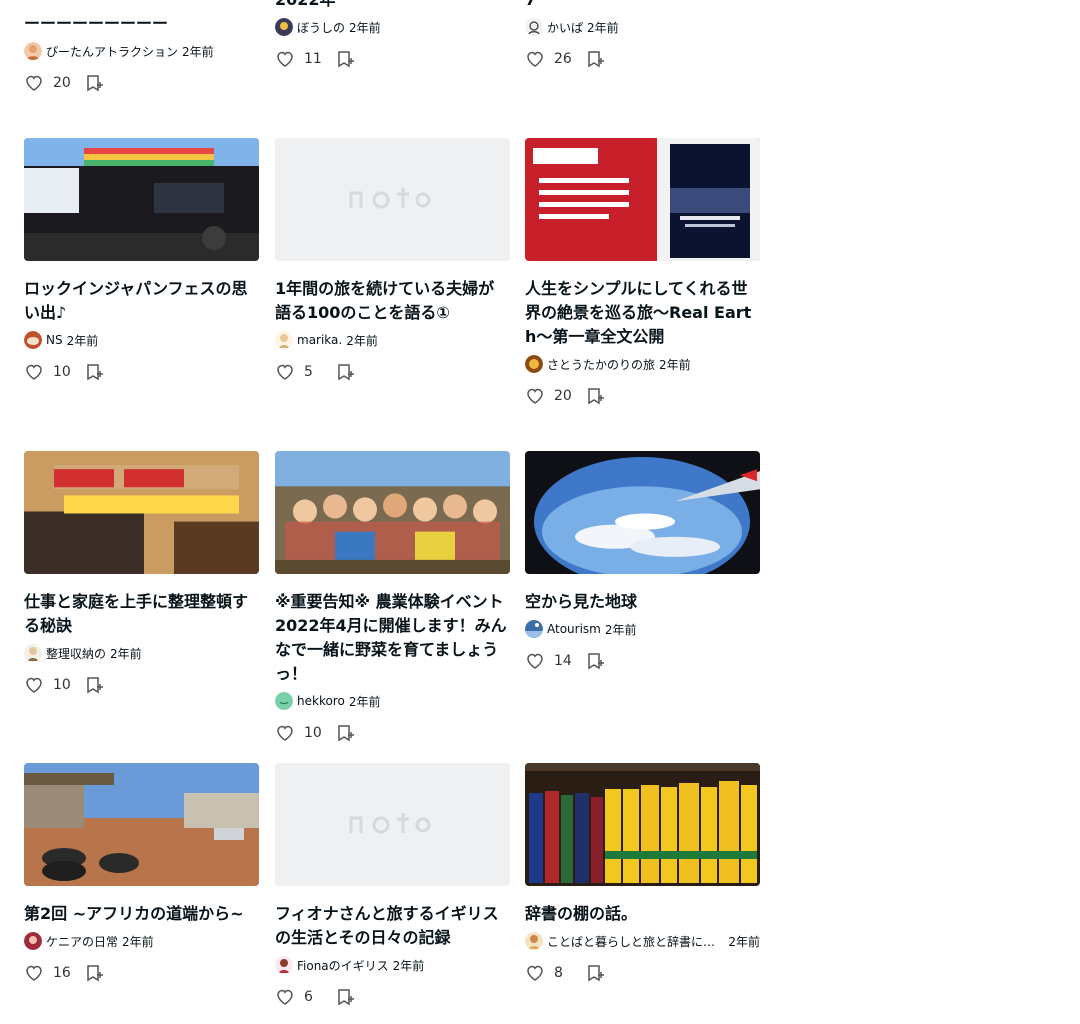 The width and height of the screenshot is (1080, 1024). Describe the element at coordinates (141, 914) in the screenshot. I see `note-title: 第2回 ~アフリカの道端から~` at that location.